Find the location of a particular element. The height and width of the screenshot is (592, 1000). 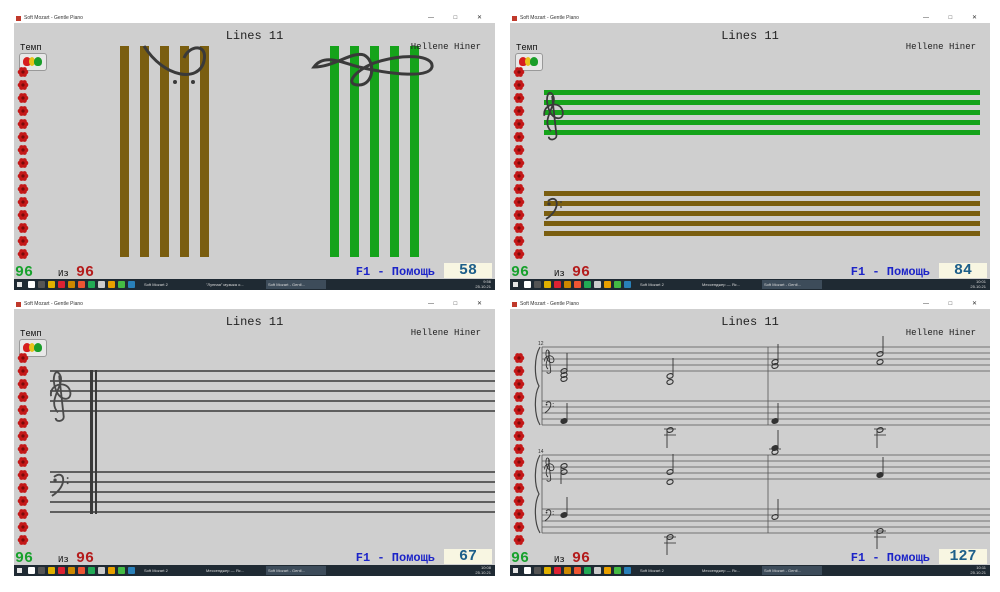

bass-clef-icon is located at coordinates (548, 407).